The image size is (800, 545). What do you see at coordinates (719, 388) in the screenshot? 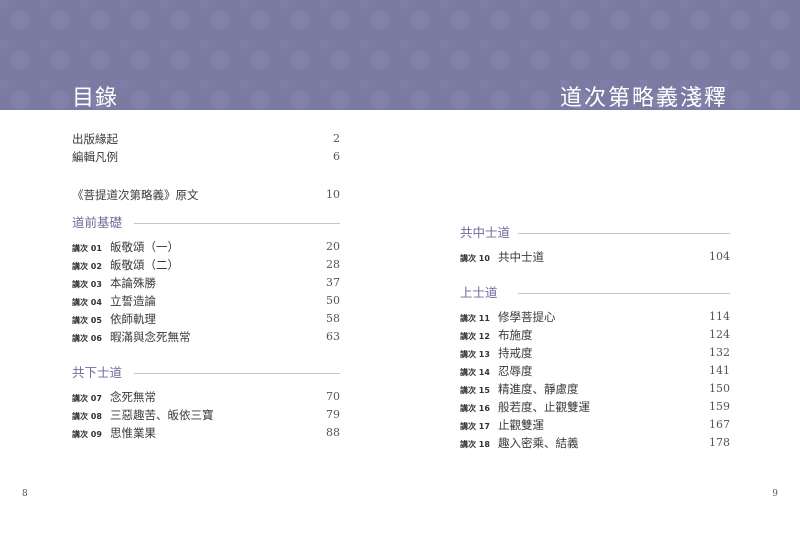
I see `chapter-page: 150` at bounding box center [719, 388].